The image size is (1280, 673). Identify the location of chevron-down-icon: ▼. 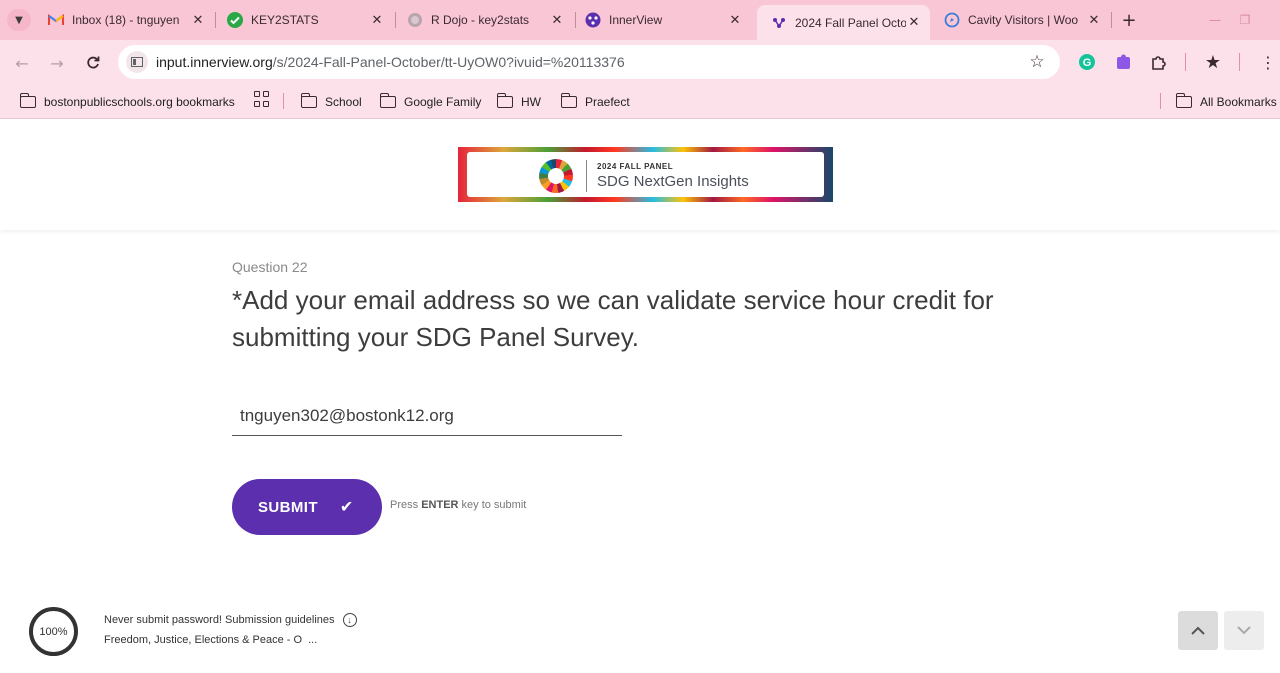
(19, 20).